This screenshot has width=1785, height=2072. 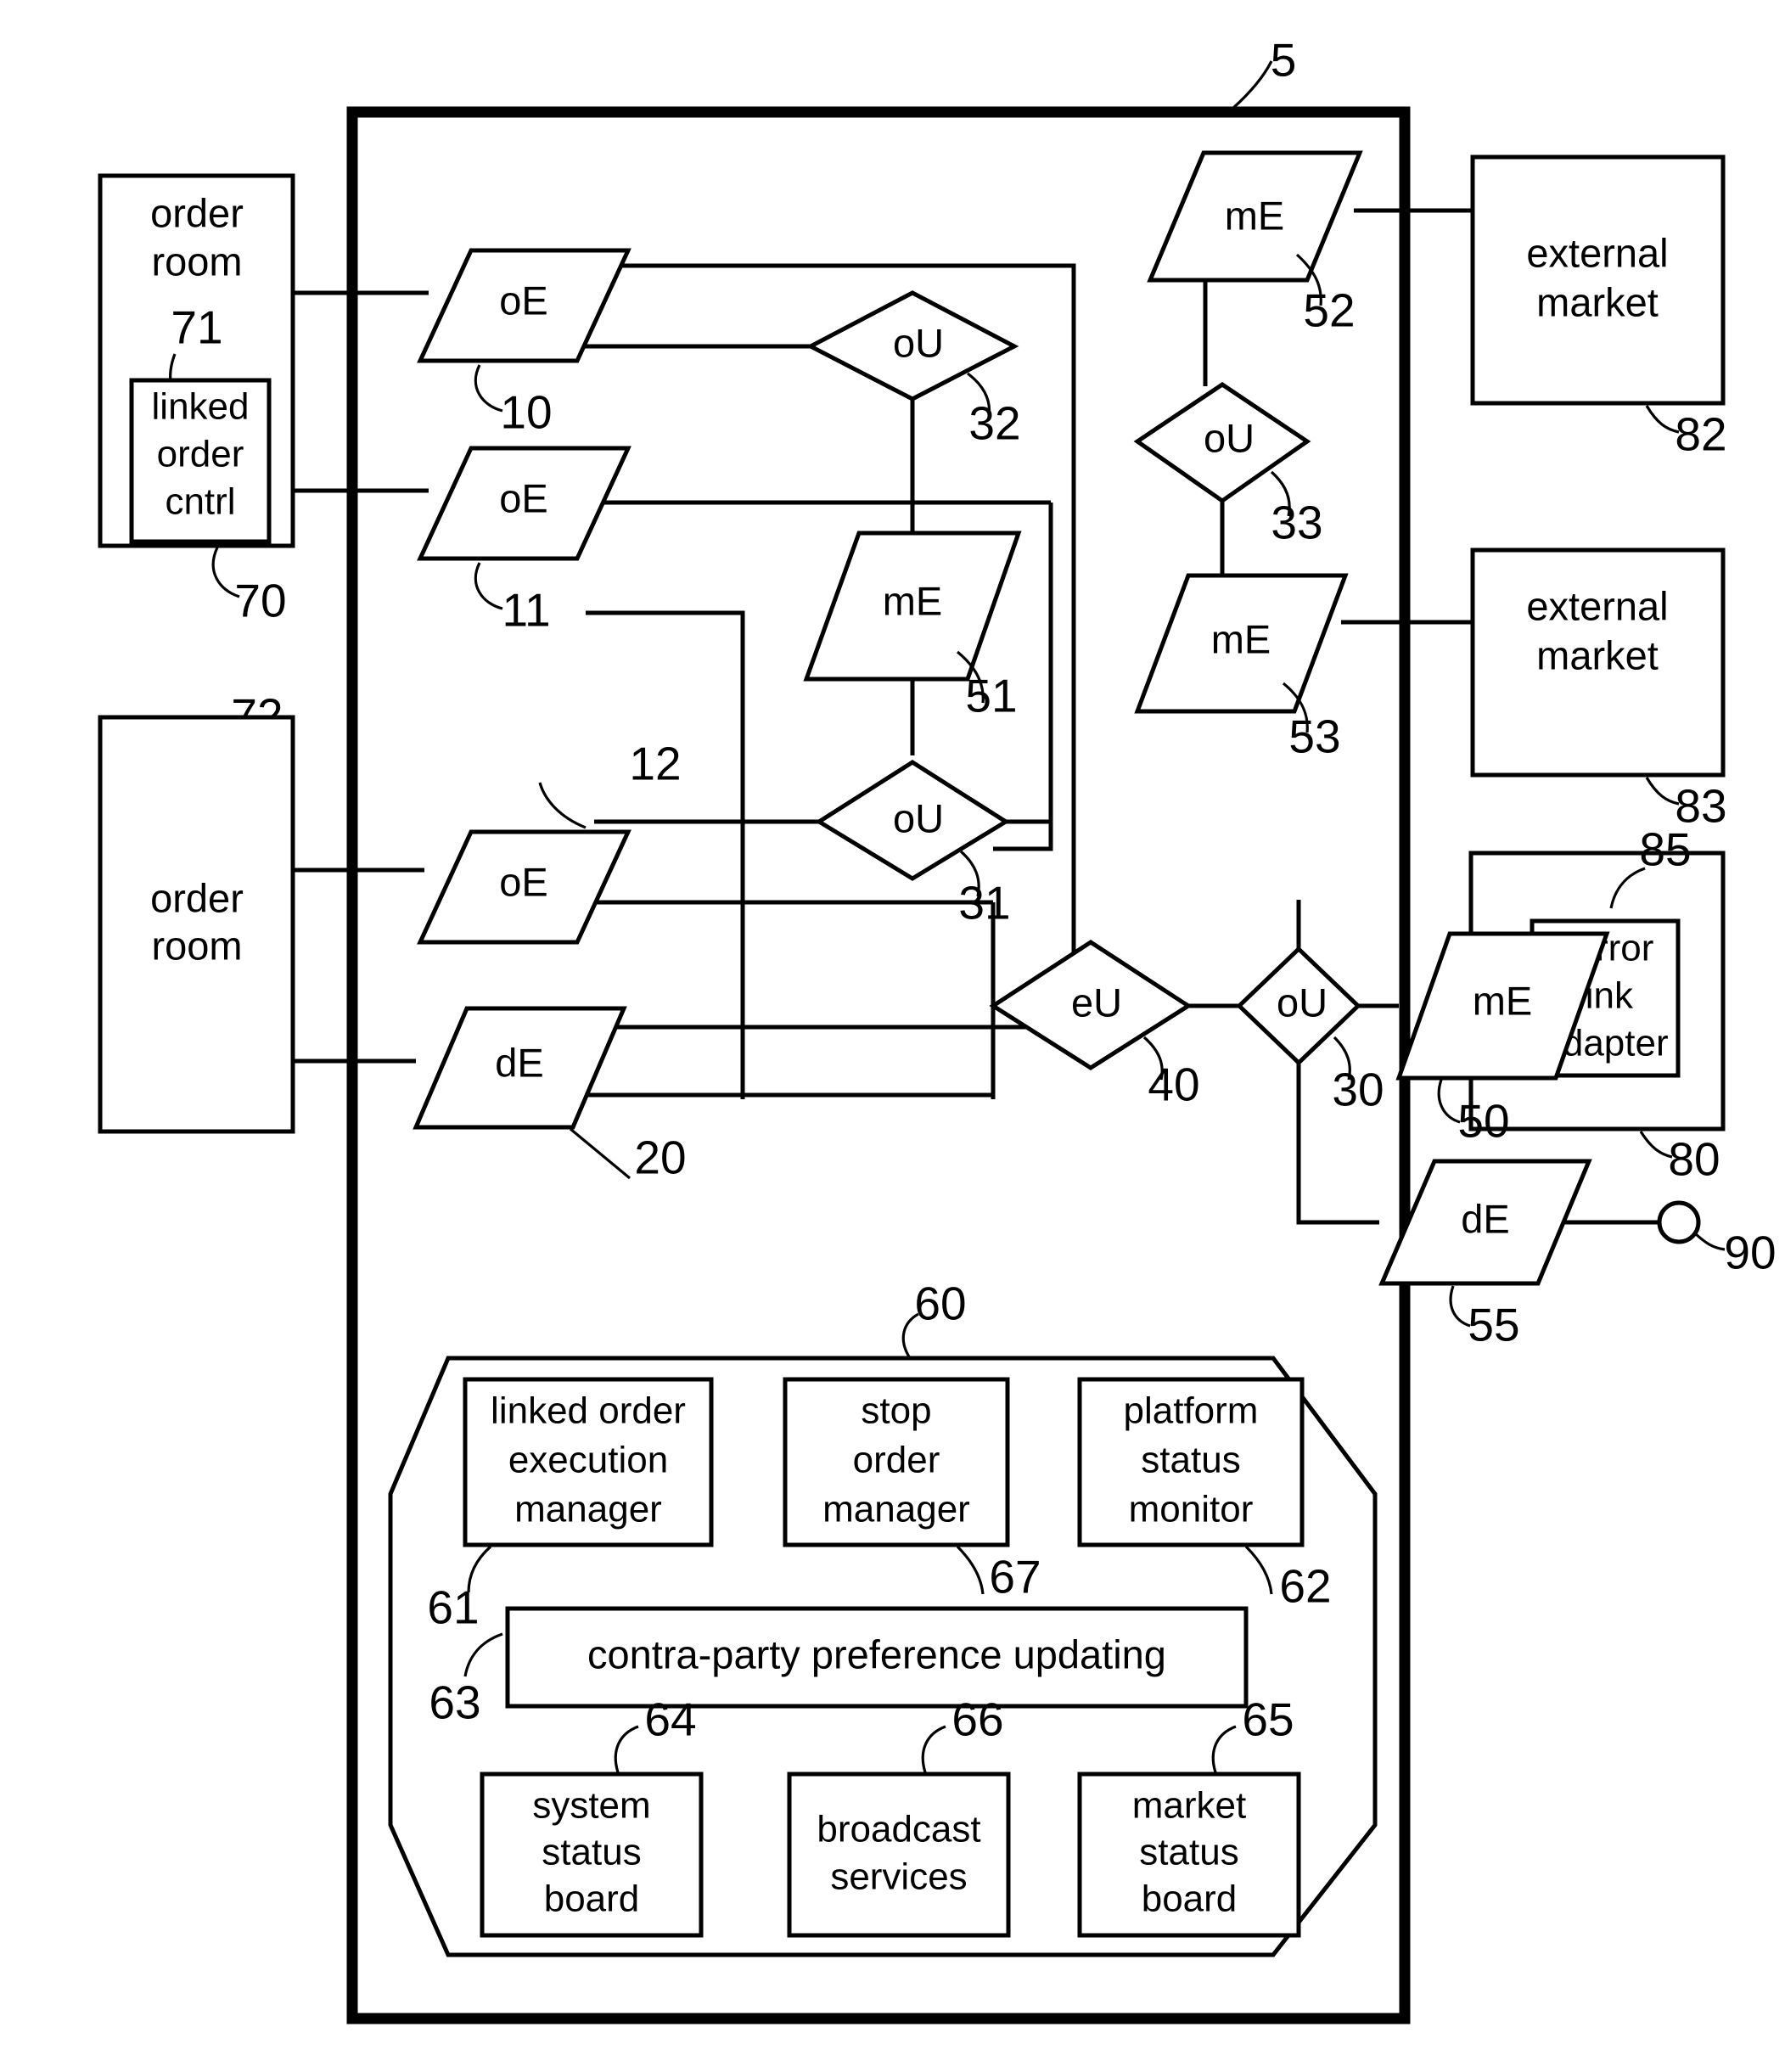 I want to click on ref-70: 70, so click(x=260, y=601).